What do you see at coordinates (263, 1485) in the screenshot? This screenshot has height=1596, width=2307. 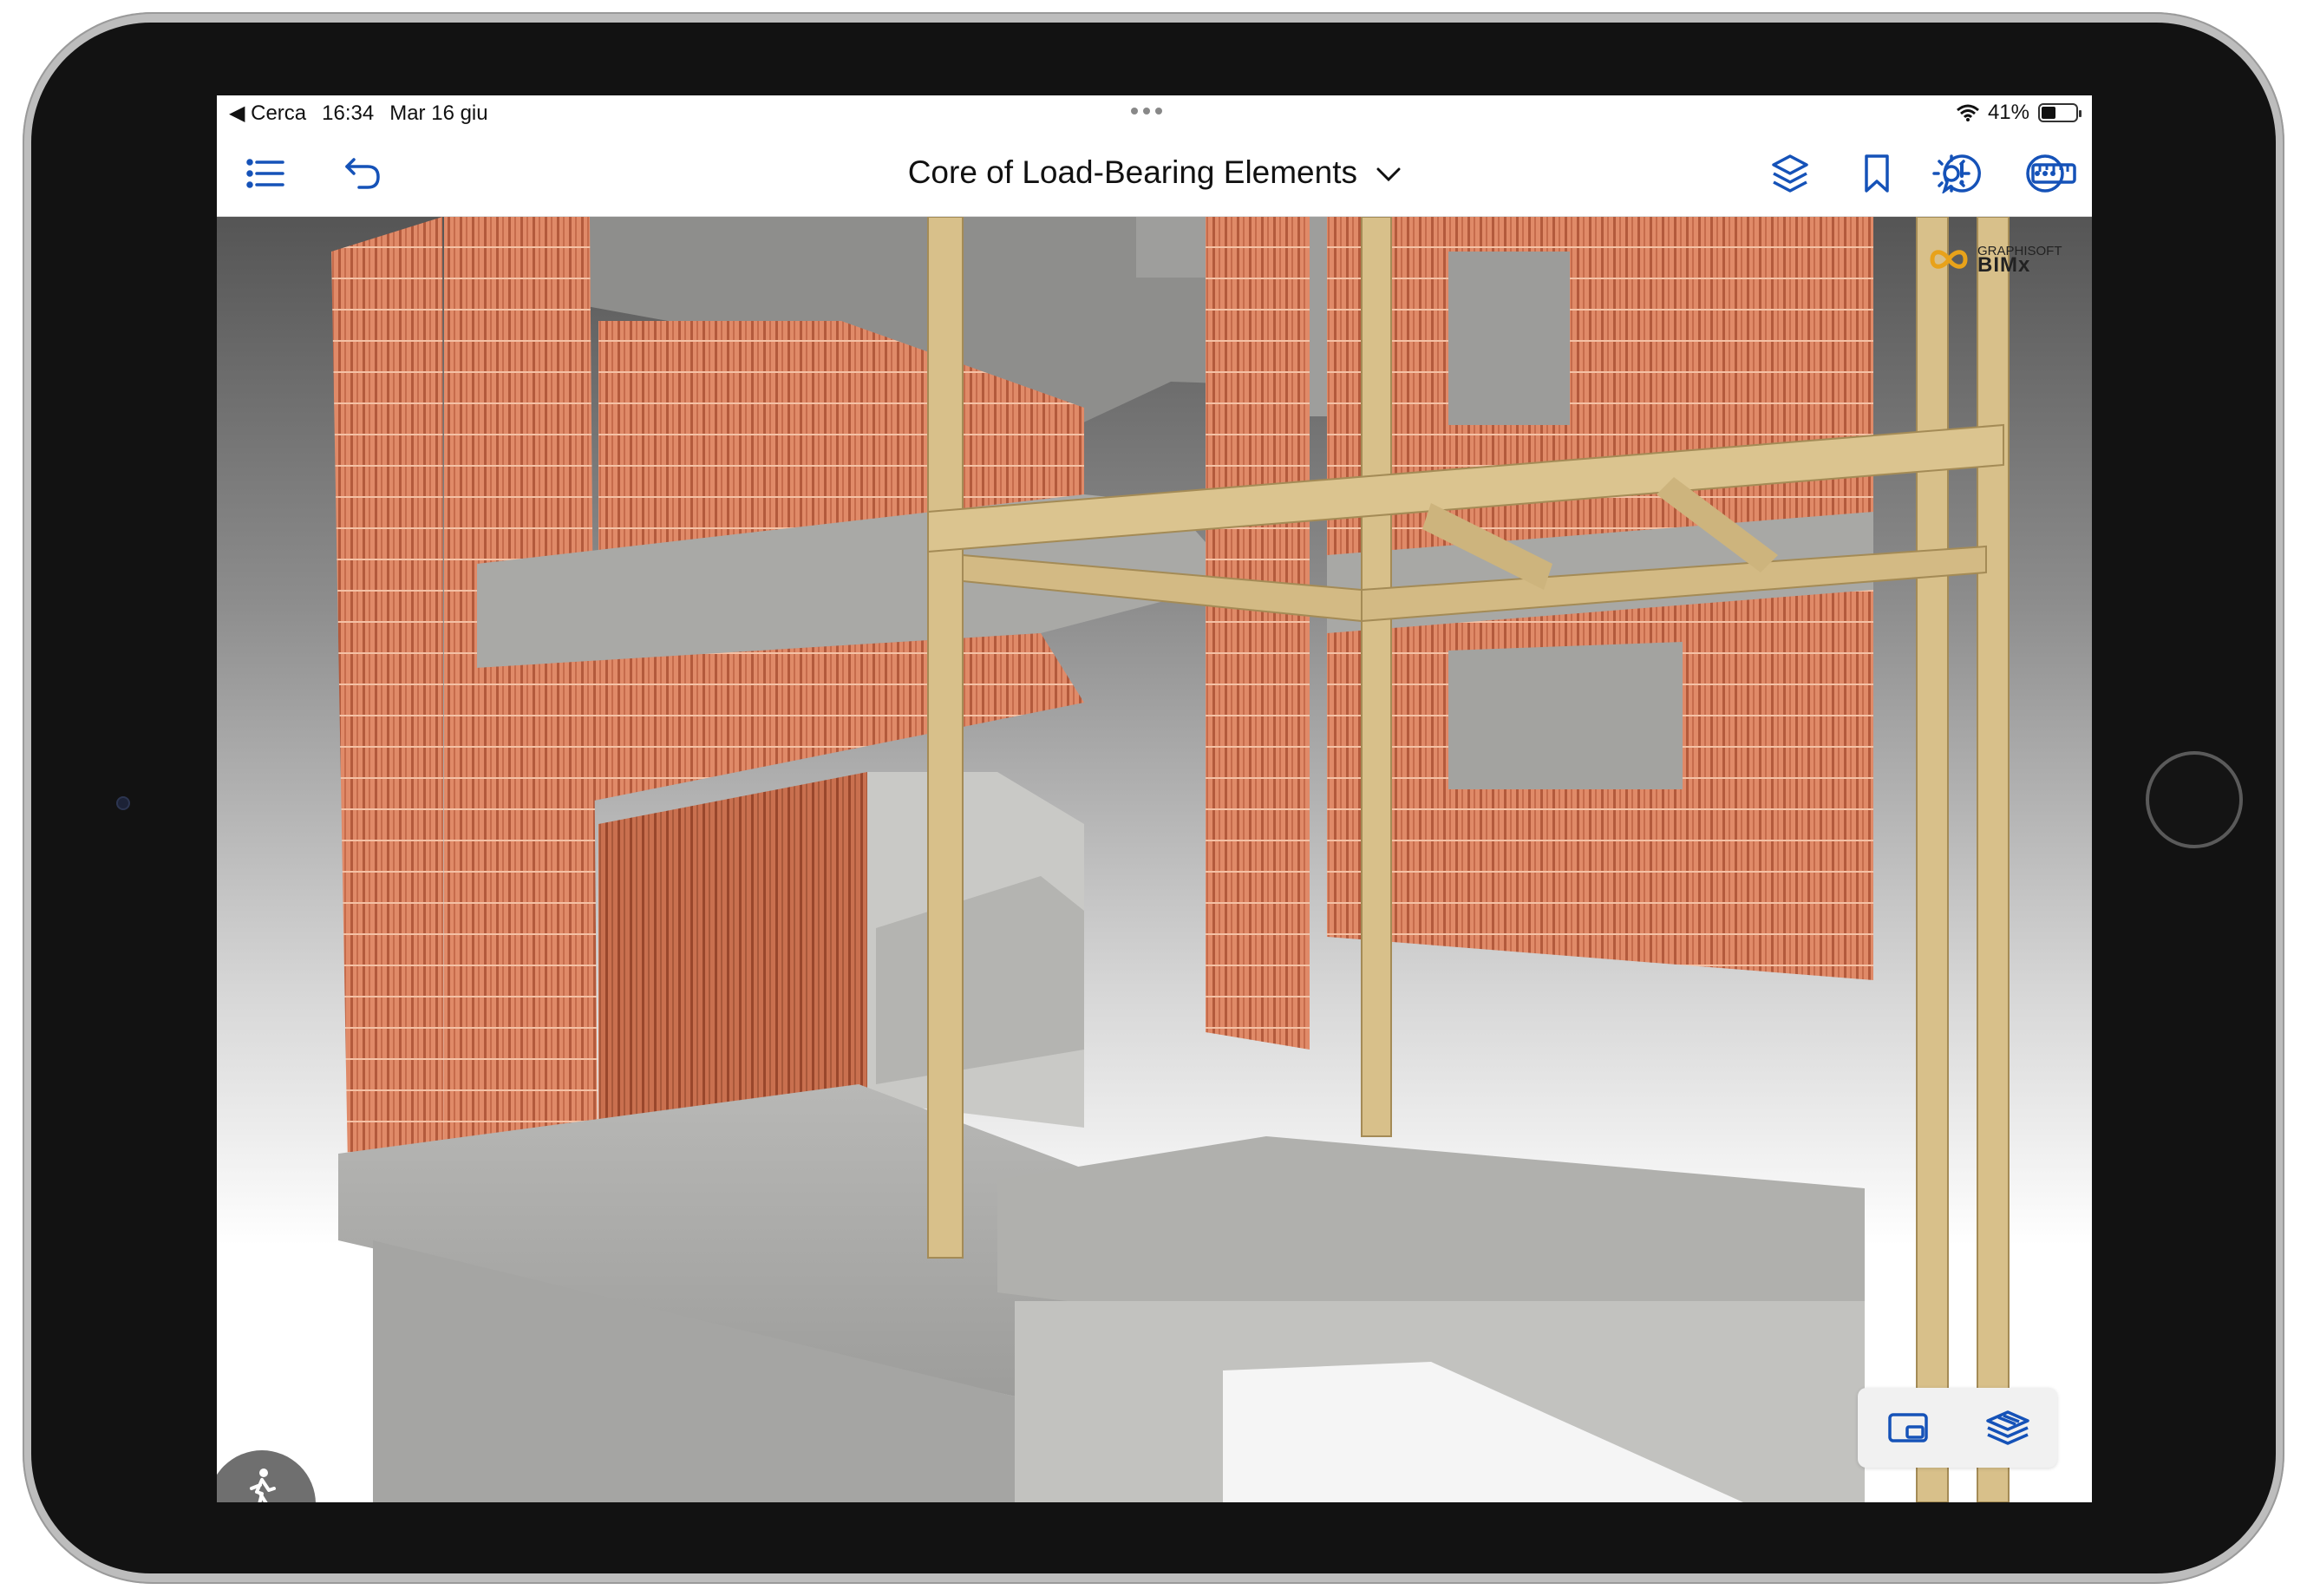 I see `walking-person-icon` at bounding box center [263, 1485].